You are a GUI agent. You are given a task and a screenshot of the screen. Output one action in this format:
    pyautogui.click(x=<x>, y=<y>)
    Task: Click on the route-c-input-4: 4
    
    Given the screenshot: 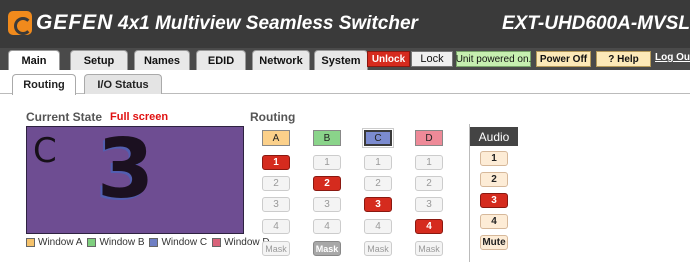 What is the action you would take?
    pyautogui.click(x=378, y=226)
    